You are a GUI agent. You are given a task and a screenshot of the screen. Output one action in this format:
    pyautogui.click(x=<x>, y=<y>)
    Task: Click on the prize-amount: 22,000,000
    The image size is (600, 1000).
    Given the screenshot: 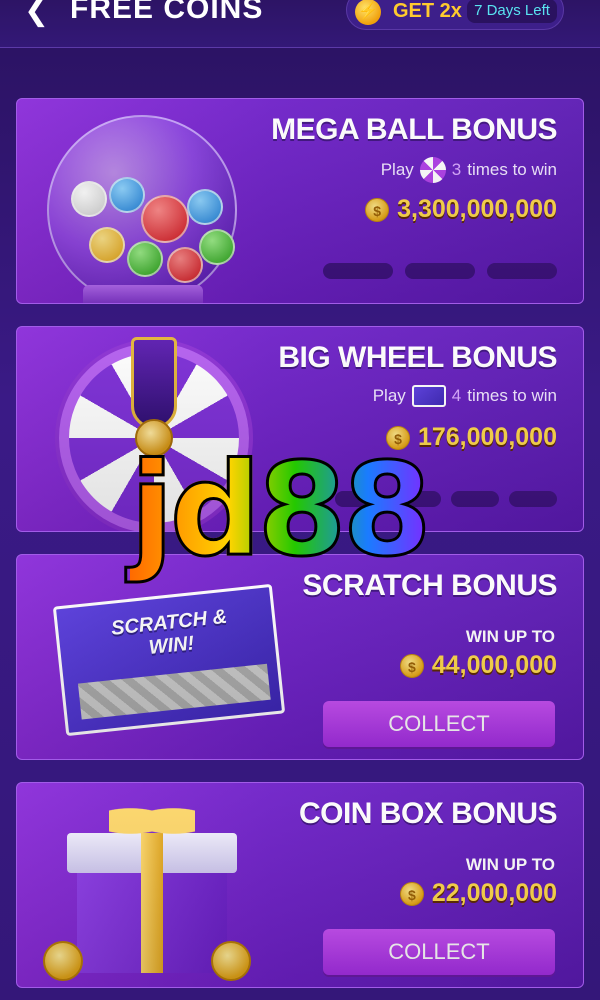 What is the action you would take?
    pyautogui.click(x=494, y=893)
    